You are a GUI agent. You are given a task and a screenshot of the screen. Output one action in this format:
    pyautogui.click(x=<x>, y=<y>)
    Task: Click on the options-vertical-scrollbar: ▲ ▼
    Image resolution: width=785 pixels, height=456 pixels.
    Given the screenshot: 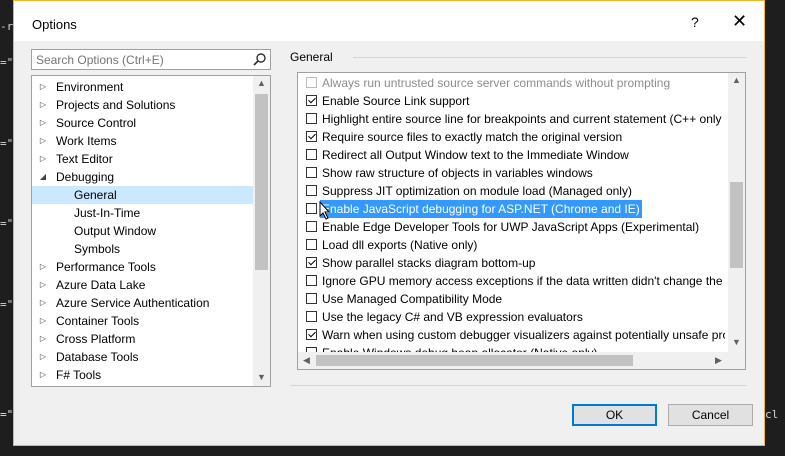 What is the action you would take?
    pyautogui.click(x=736, y=212)
    